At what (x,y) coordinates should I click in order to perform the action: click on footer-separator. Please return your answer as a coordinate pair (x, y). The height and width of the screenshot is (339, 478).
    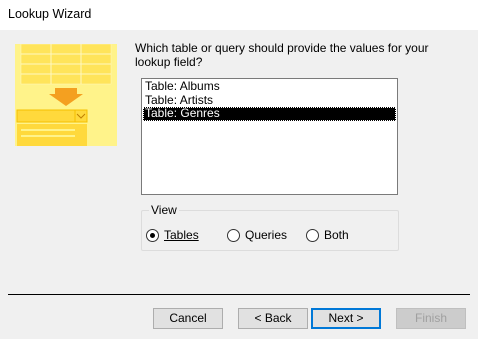
    Looking at the image, I should click on (239, 294).